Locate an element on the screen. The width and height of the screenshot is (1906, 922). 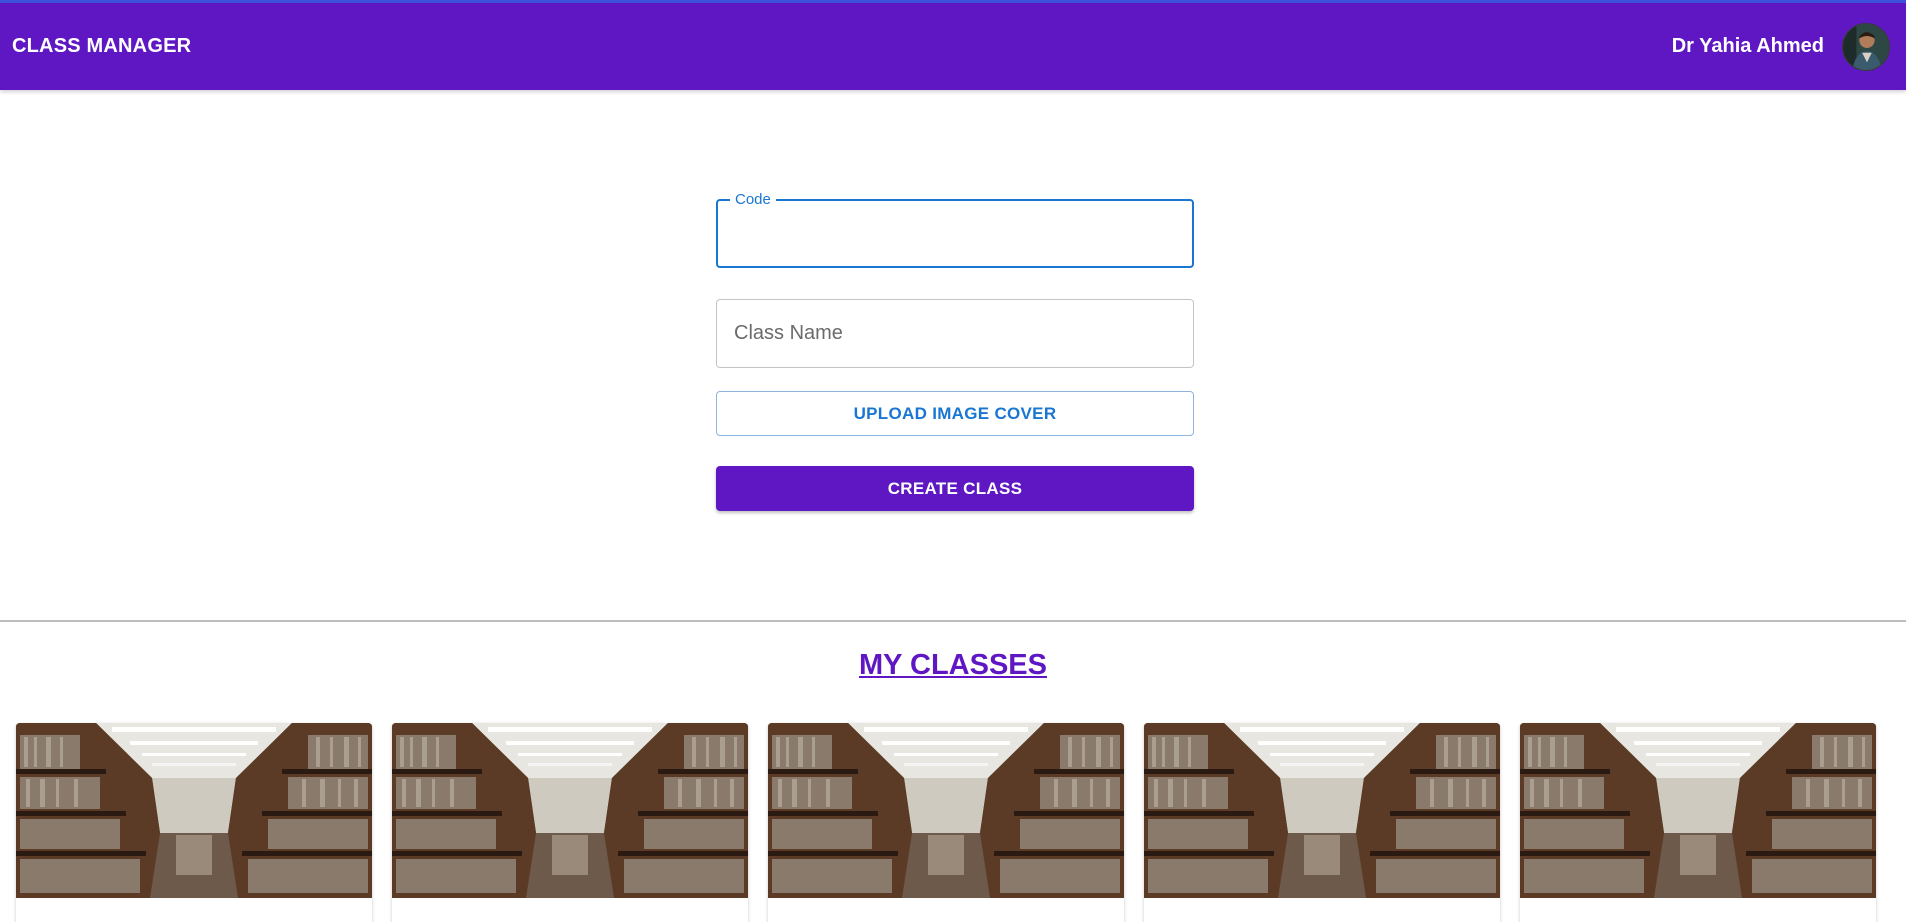
user-menu: Dr Yahia Ahmed is located at coordinates (1781, 46).